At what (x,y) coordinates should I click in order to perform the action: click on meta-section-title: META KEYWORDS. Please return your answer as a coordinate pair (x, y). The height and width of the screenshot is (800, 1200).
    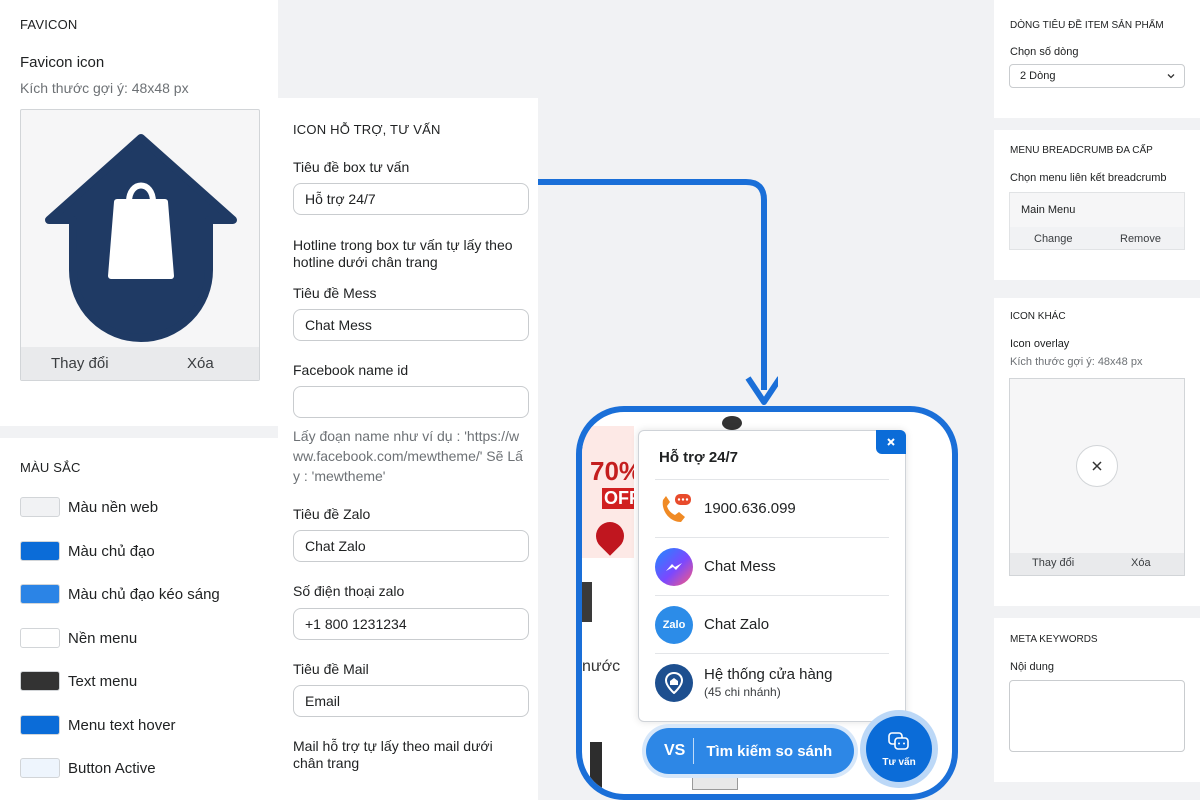
    Looking at the image, I should click on (1054, 639).